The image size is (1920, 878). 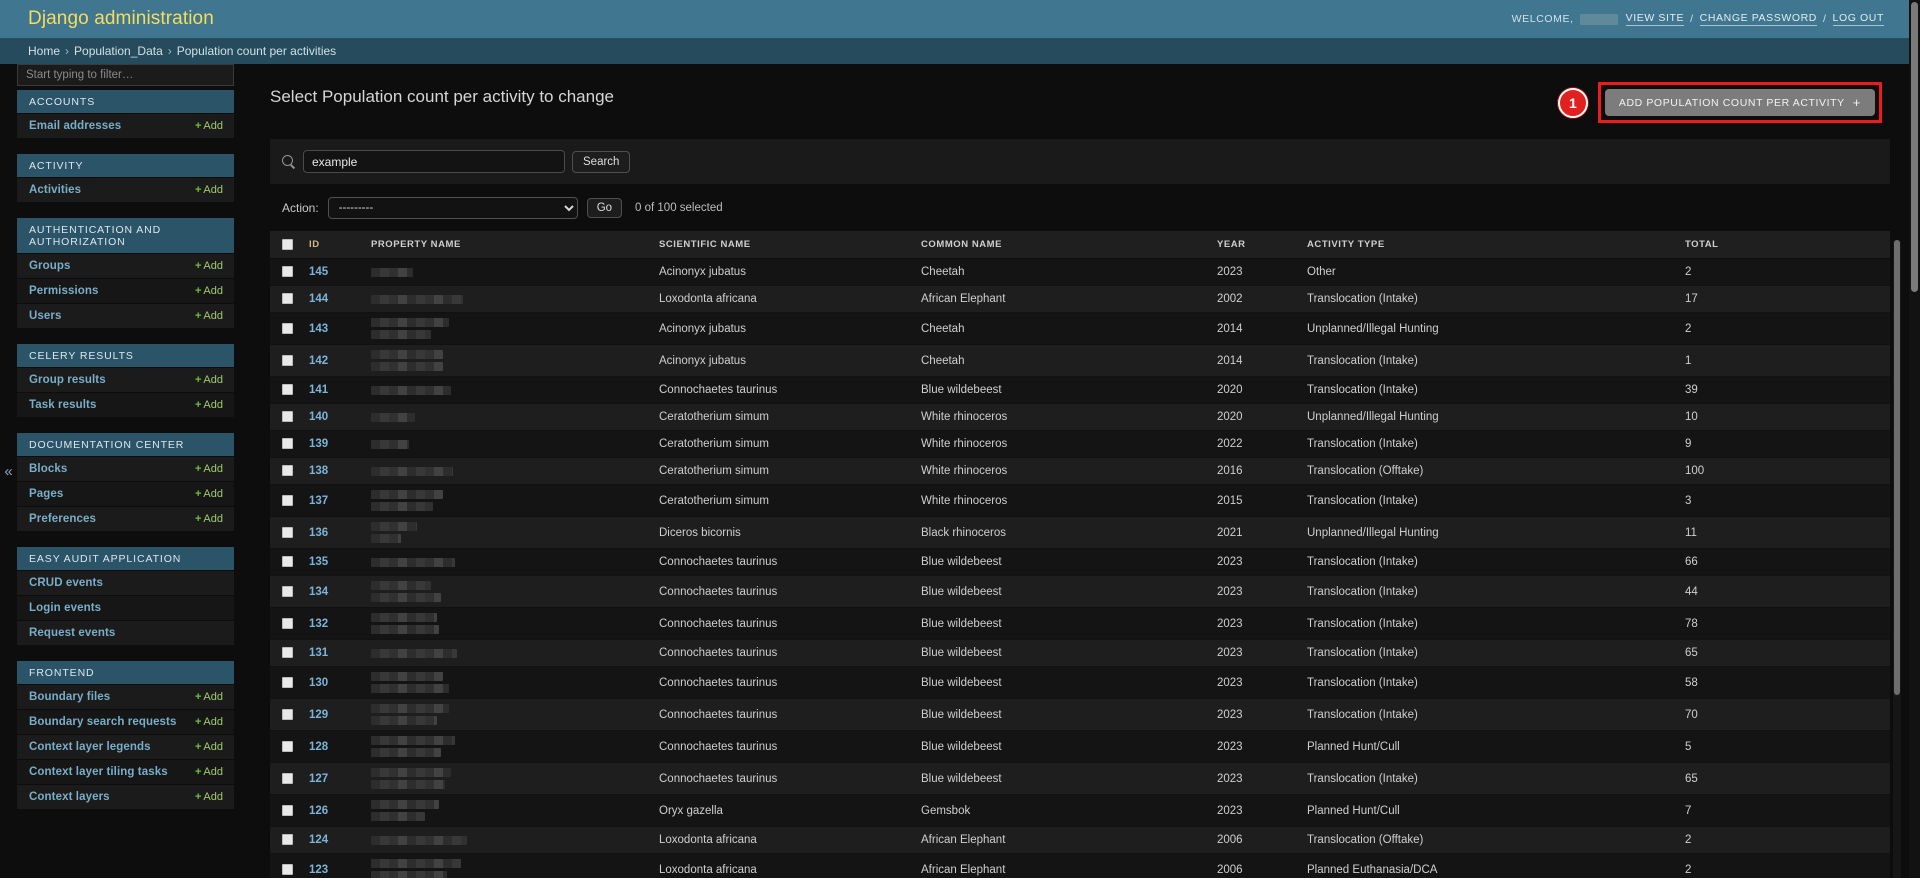 I want to click on column-header-common-name-link: COMMON NAME, so click(x=961, y=244).